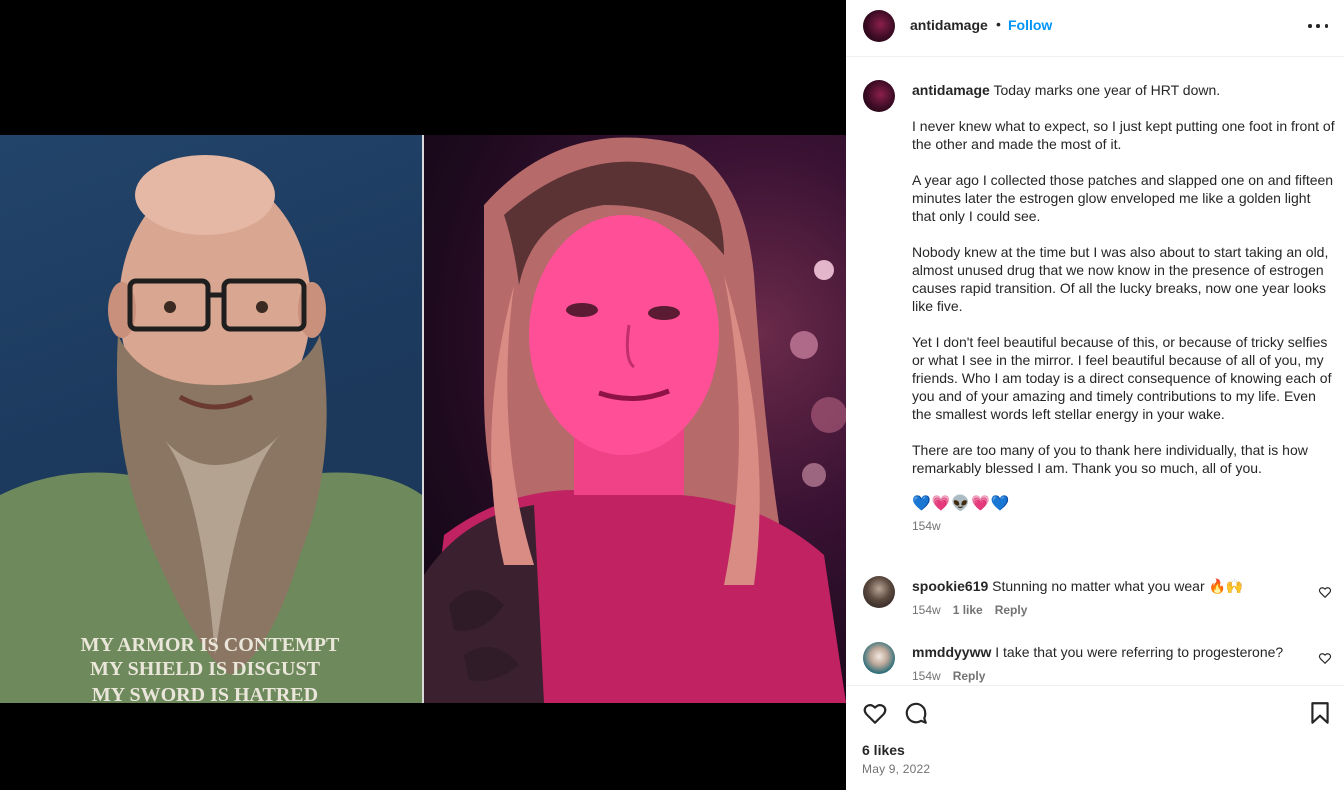  Describe the element at coordinates (950, 586) in the screenshot. I see `commenter-username: spookie619` at that location.